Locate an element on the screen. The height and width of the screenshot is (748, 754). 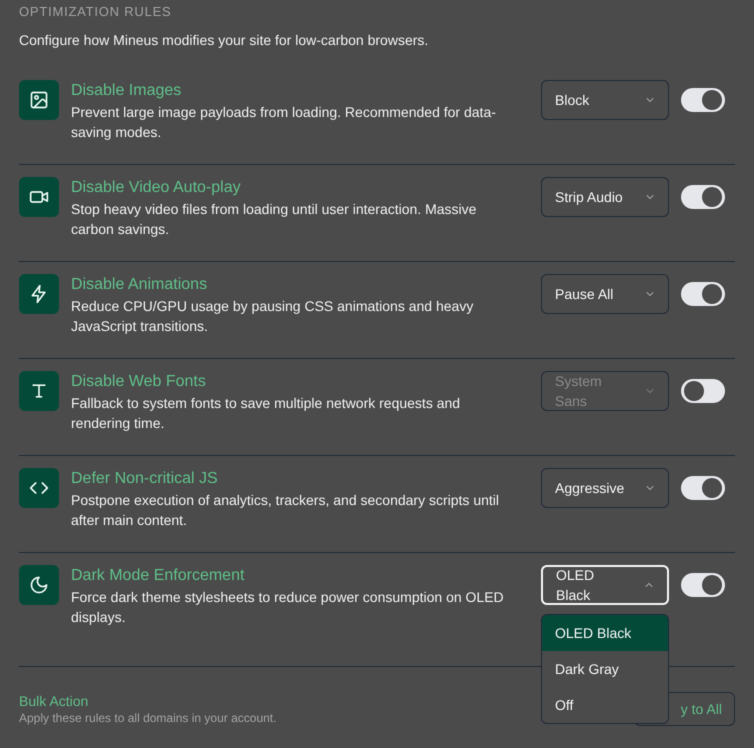
moon-icon is located at coordinates (39, 585).